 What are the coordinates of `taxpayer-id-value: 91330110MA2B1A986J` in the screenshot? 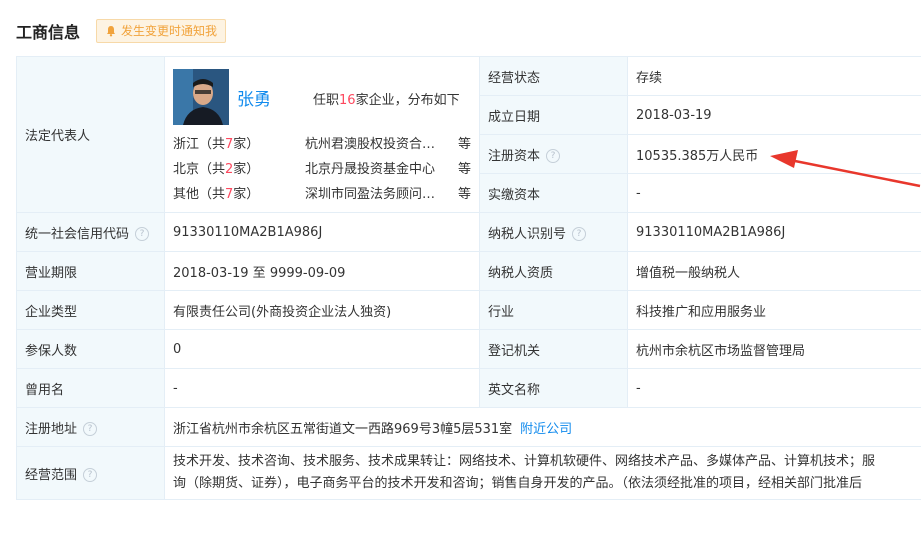 It's located at (774, 232).